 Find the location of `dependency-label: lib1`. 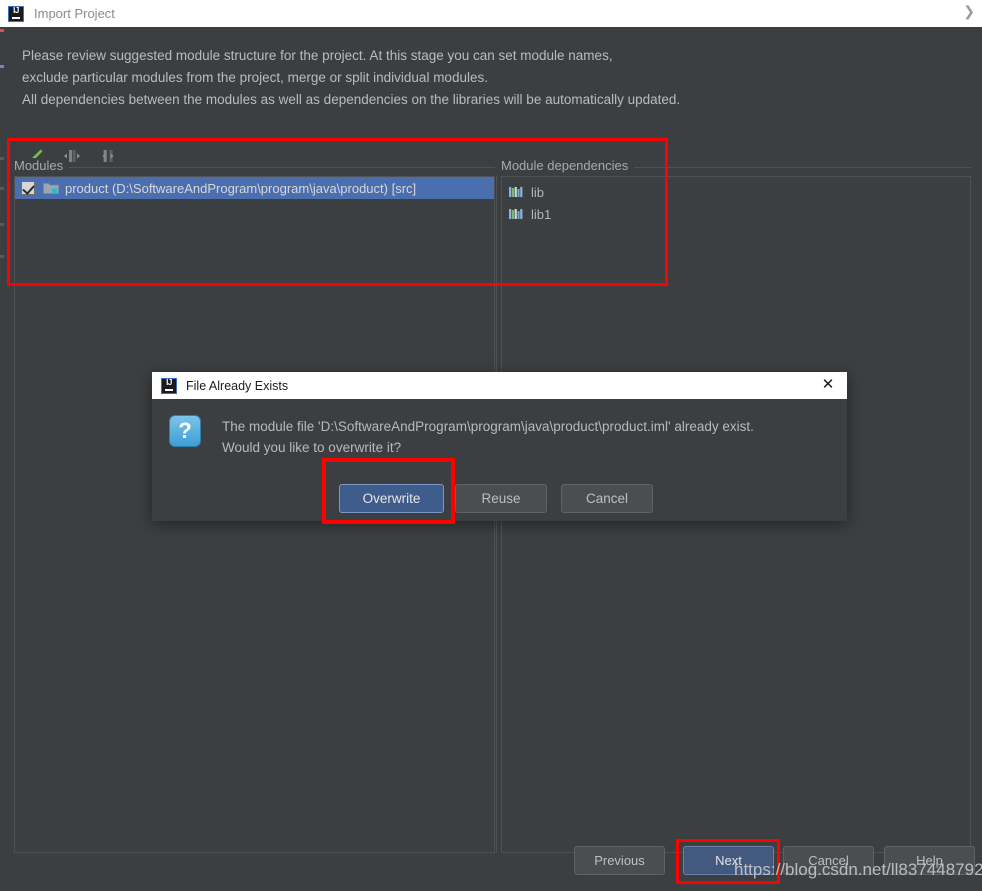

dependency-label: lib1 is located at coordinates (541, 214).